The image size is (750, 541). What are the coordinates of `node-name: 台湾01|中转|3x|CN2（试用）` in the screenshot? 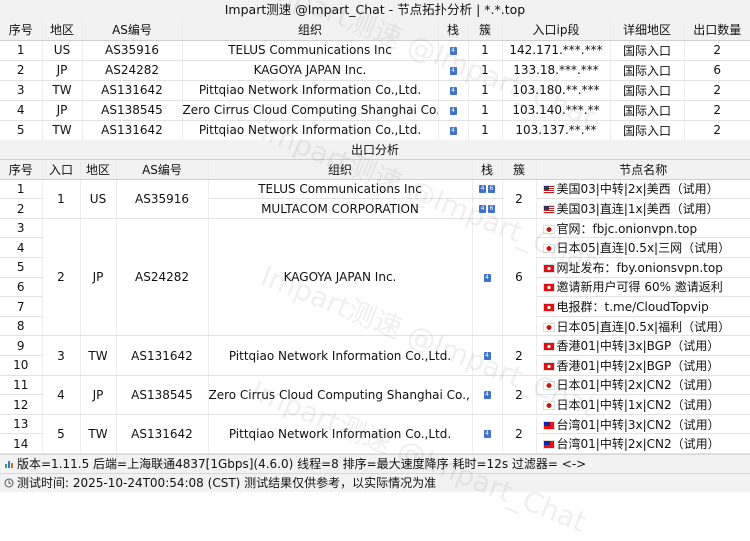 It's located at (638, 424).